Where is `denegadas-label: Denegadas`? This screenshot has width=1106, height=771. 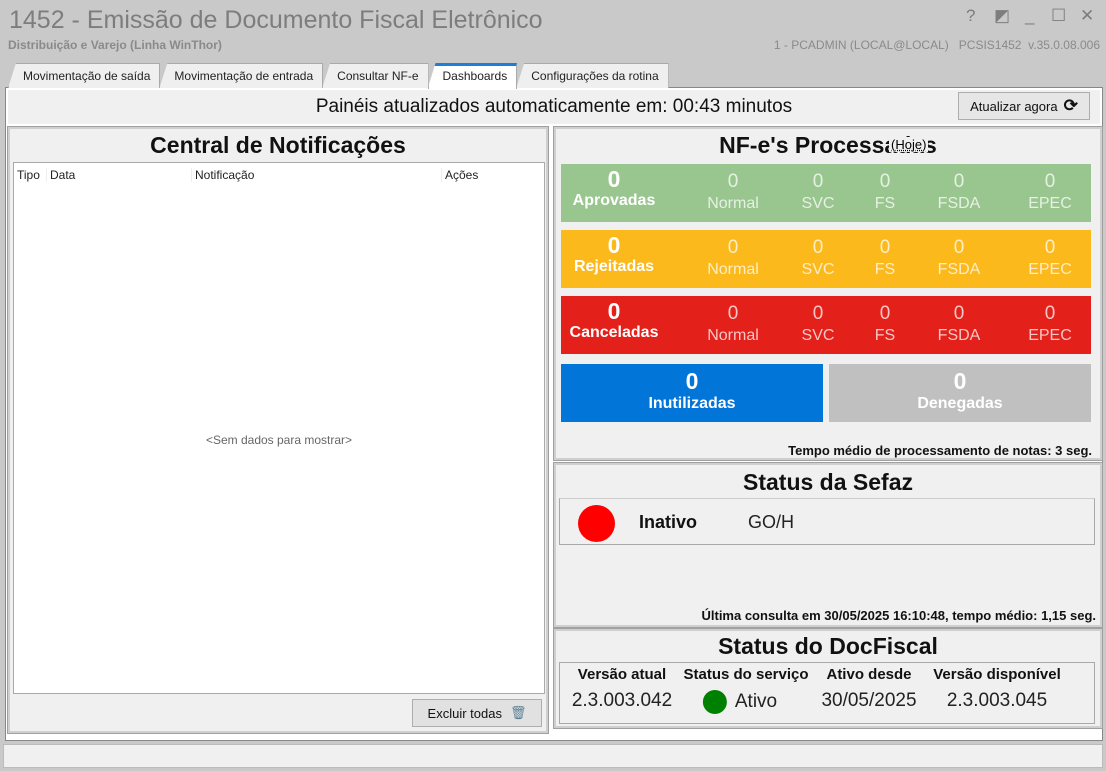 denegadas-label: Denegadas is located at coordinates (960, 403).